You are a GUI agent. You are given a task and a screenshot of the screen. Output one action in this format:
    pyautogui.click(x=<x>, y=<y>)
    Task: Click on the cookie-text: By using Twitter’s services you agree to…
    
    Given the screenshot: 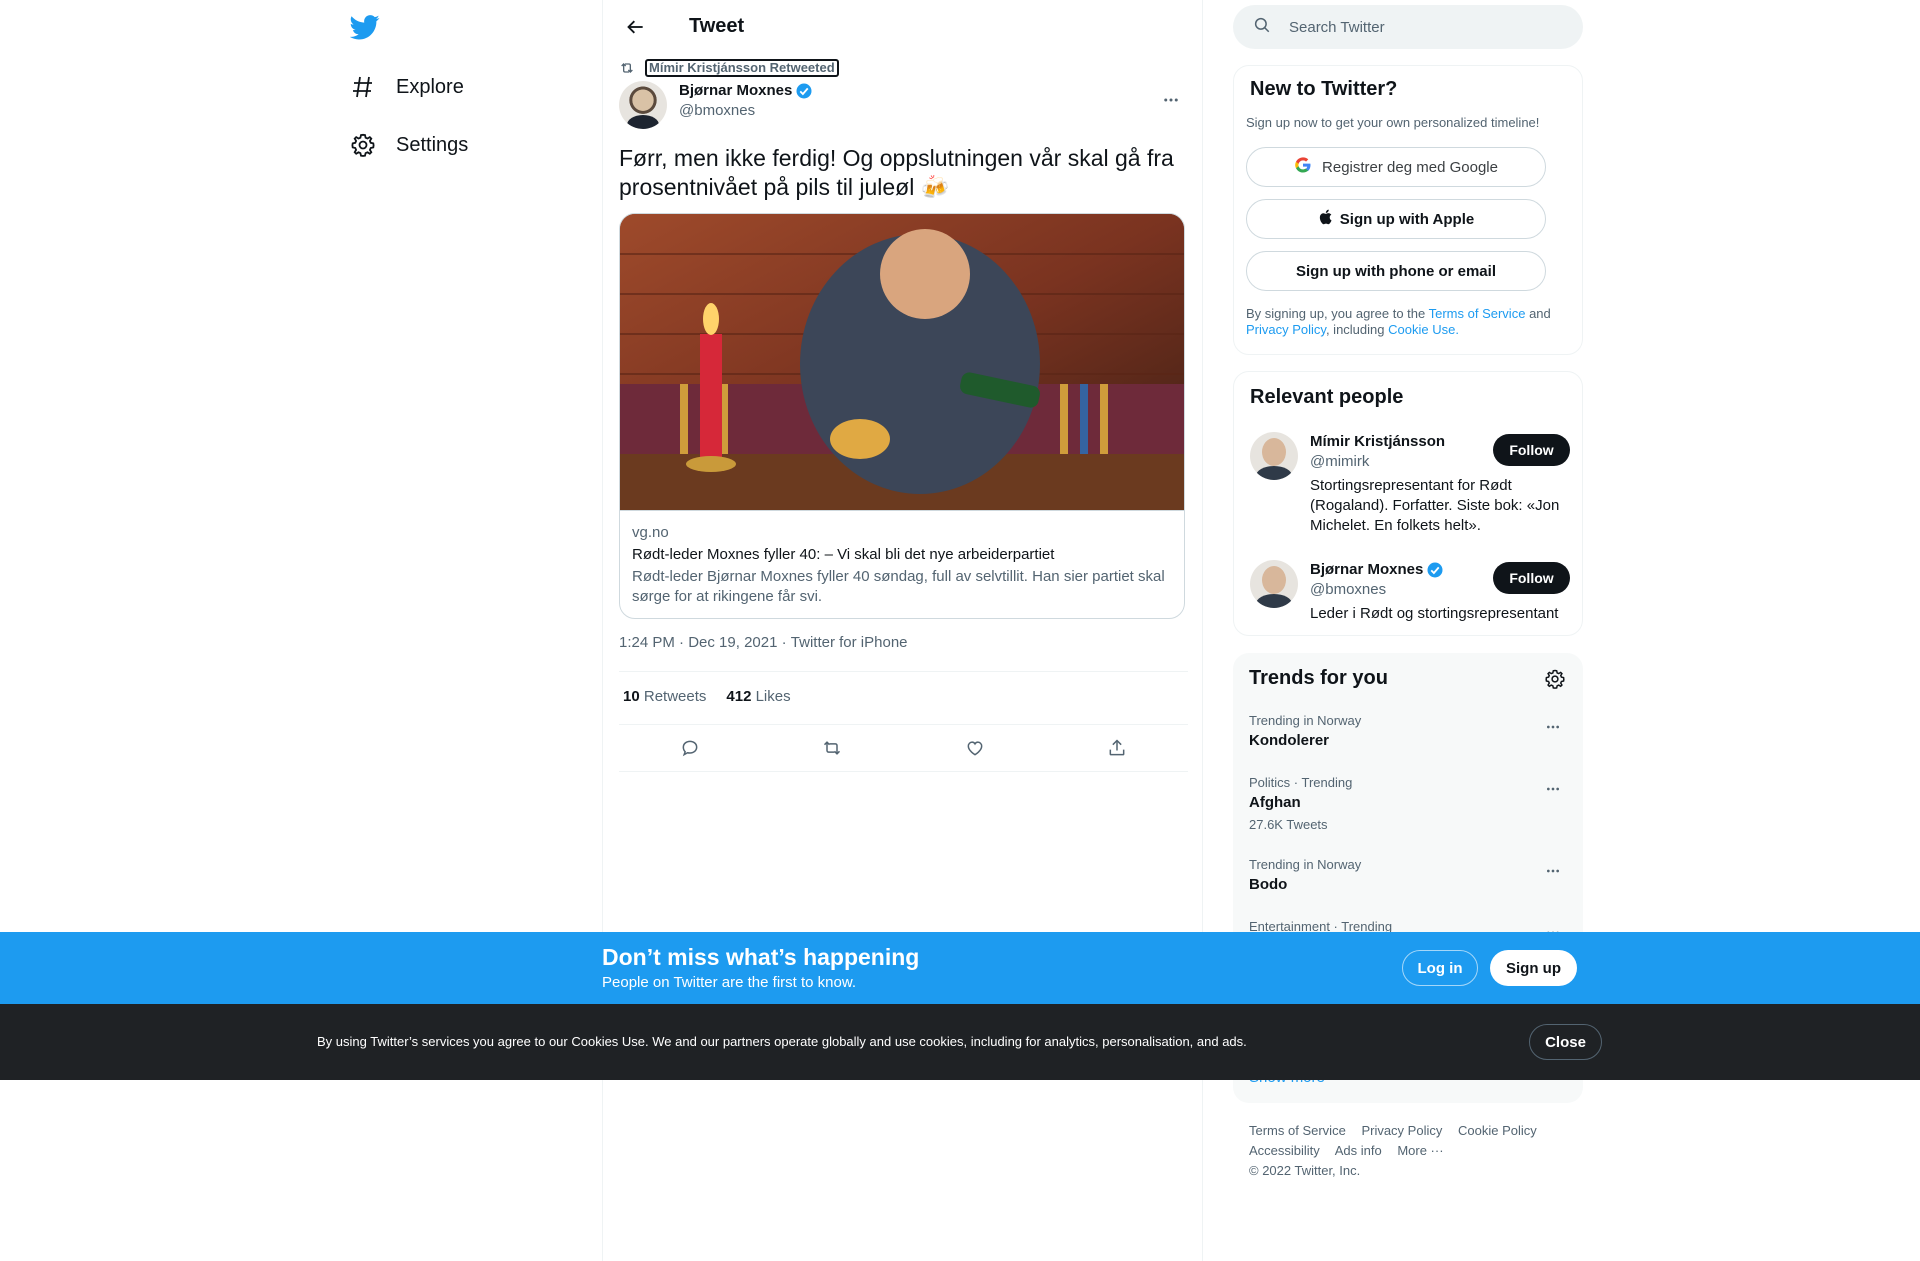 What is the action you would take?
    pyautogui.click(x=782, y=1041)
    